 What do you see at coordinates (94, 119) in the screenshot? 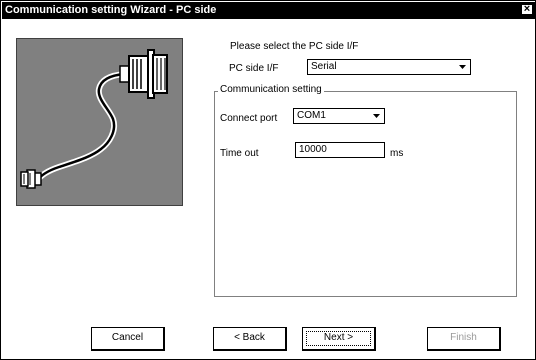
I see `serial-cable-illustration` at bounding box center [94, 119].